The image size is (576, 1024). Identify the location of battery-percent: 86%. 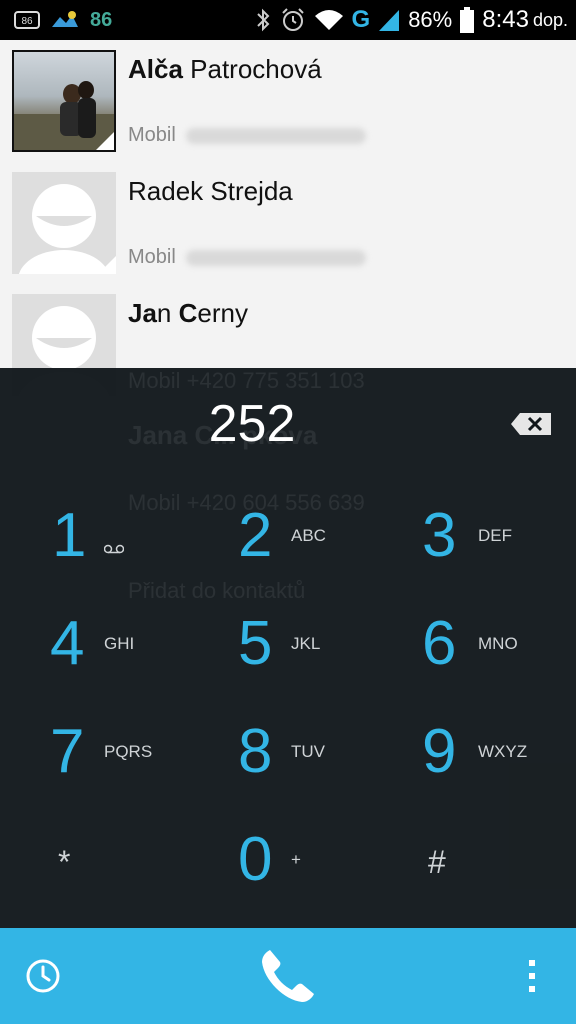
(430, 19).